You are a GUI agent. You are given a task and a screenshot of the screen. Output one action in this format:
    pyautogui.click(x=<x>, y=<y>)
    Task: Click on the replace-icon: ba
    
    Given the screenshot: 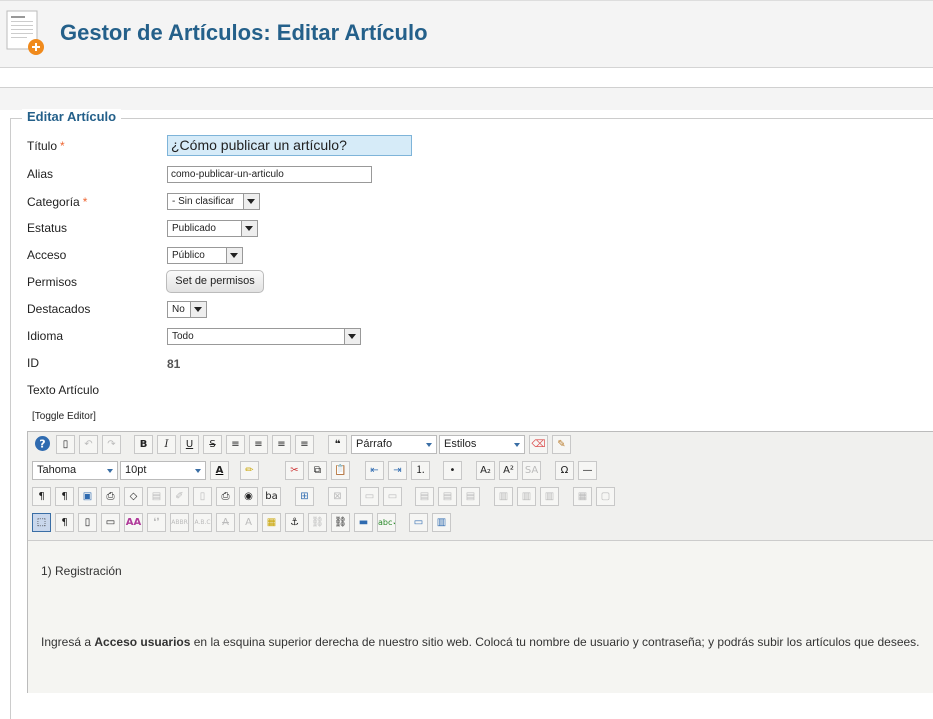 What is the action you would take?
    pyautogui.click(x=271, y=496)
    